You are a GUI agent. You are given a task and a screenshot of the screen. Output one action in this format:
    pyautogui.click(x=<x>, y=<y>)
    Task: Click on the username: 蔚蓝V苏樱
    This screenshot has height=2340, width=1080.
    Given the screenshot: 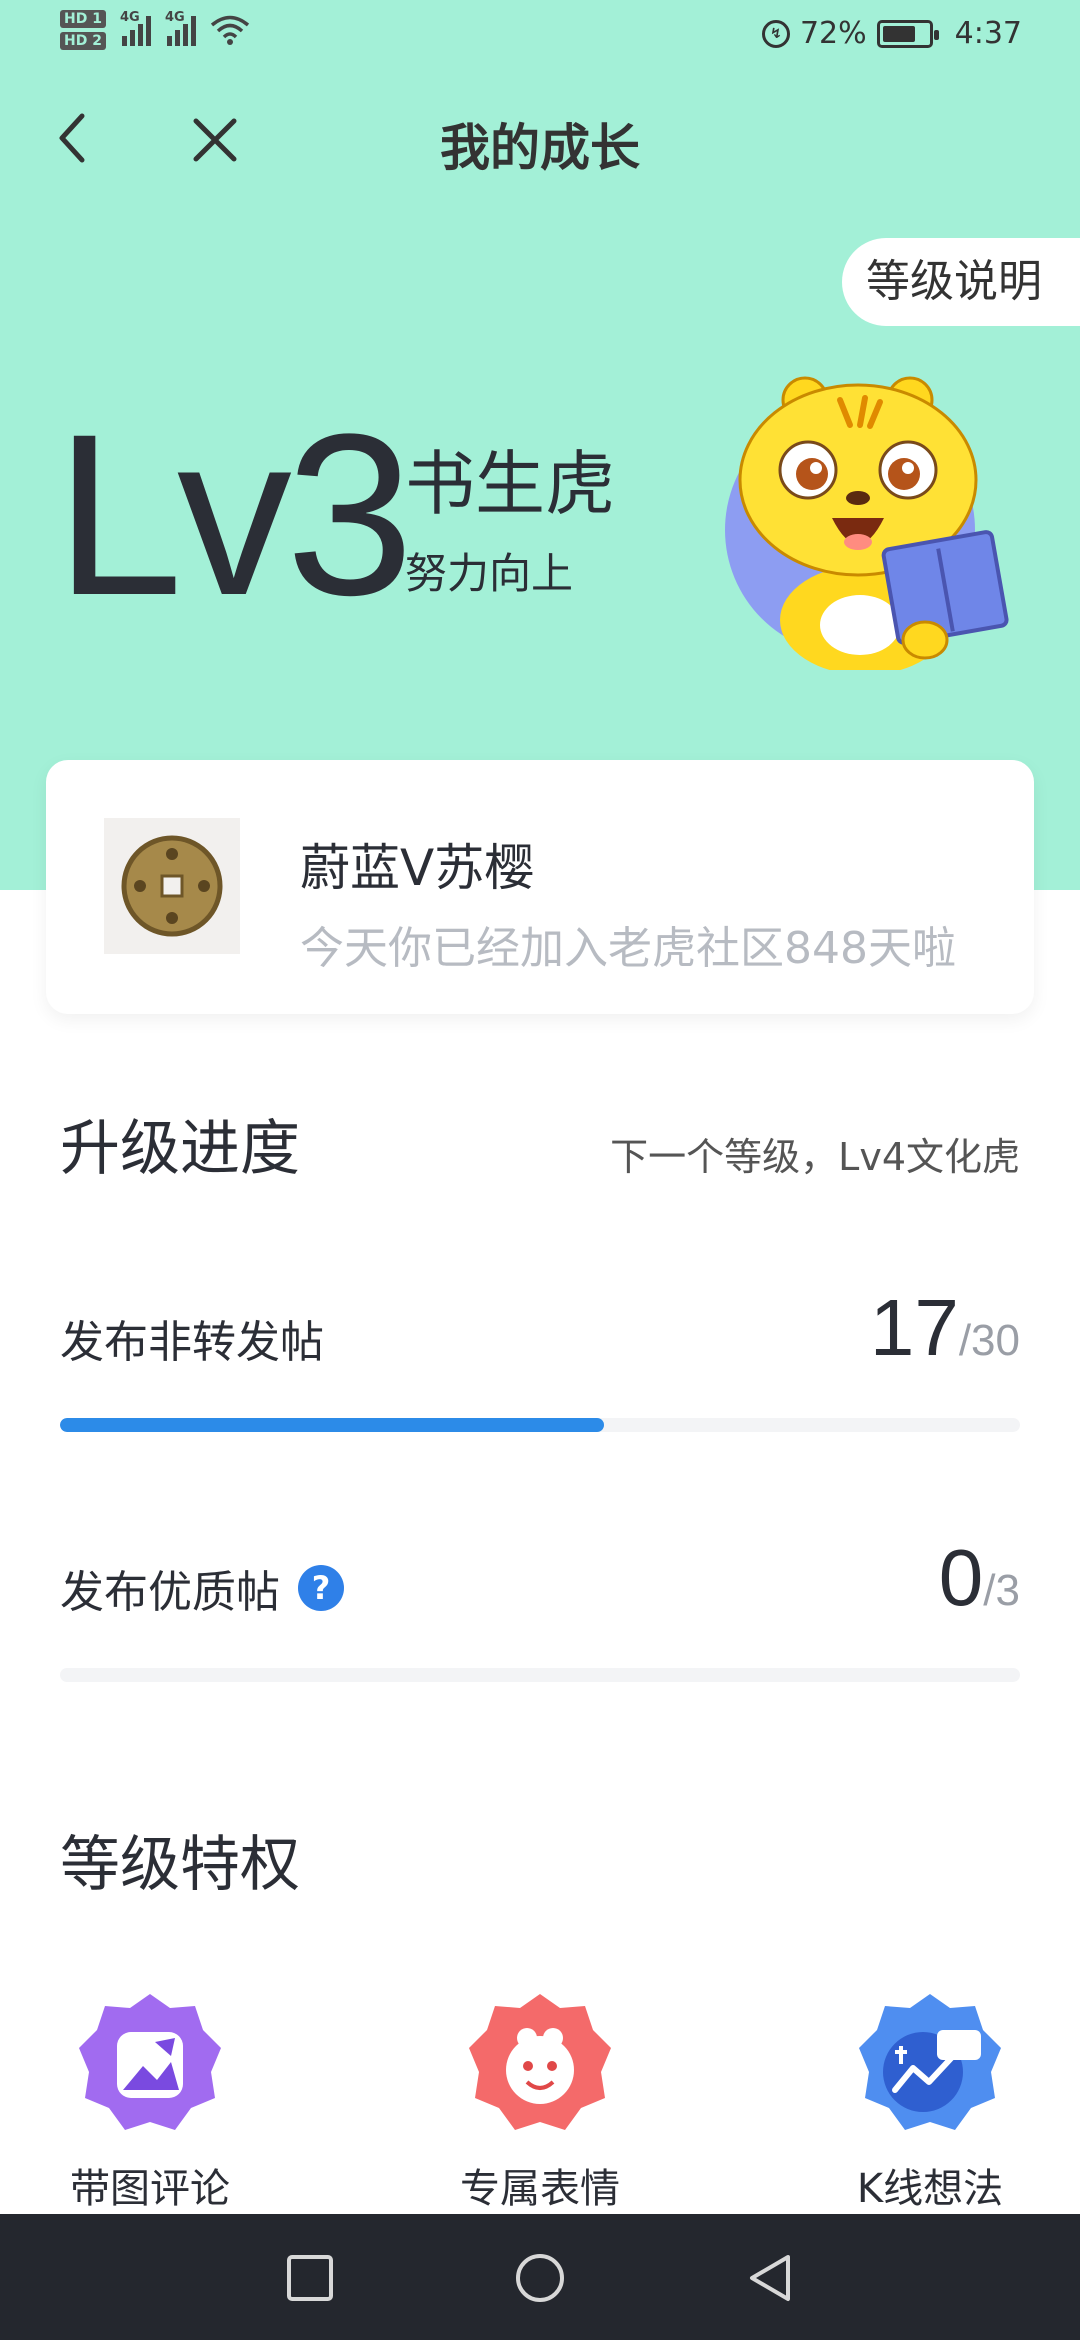 What is the action you would take?
    pyautogui.click(x=417, y=868)
    